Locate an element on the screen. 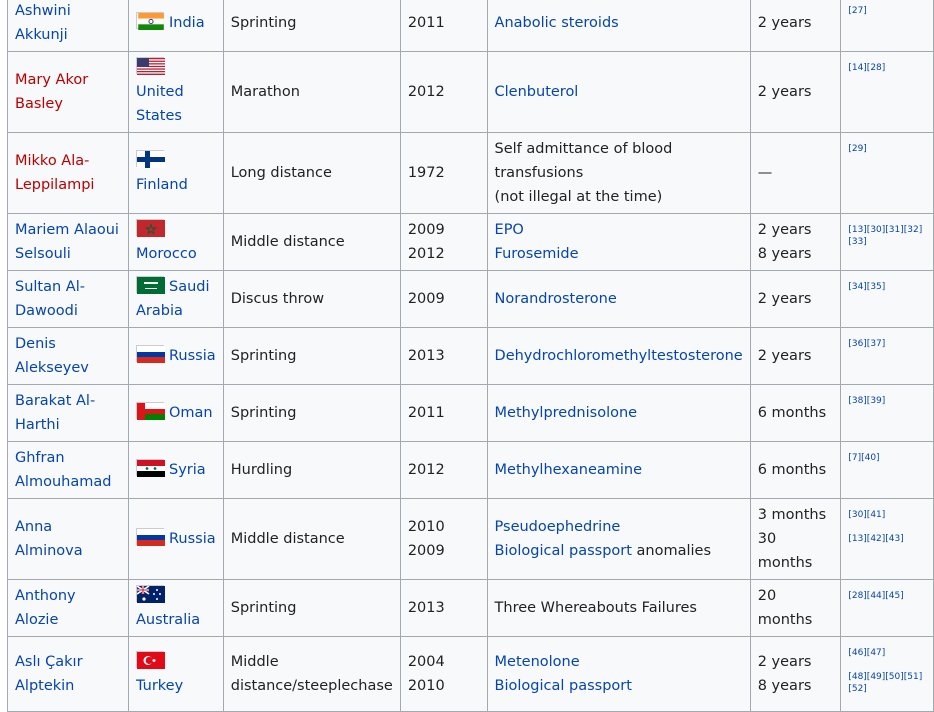 This screenshot has height=712, width=934. athlete-link: Ashwini Akkunji is located at coordinates (43, 23).